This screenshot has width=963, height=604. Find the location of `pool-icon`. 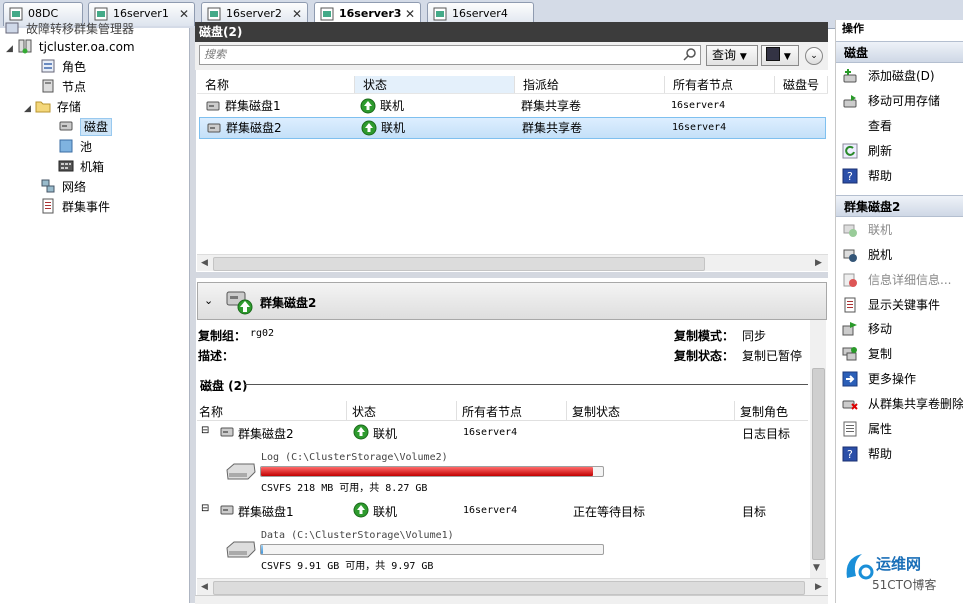

pool-icon is located at coordinates (66, 146).